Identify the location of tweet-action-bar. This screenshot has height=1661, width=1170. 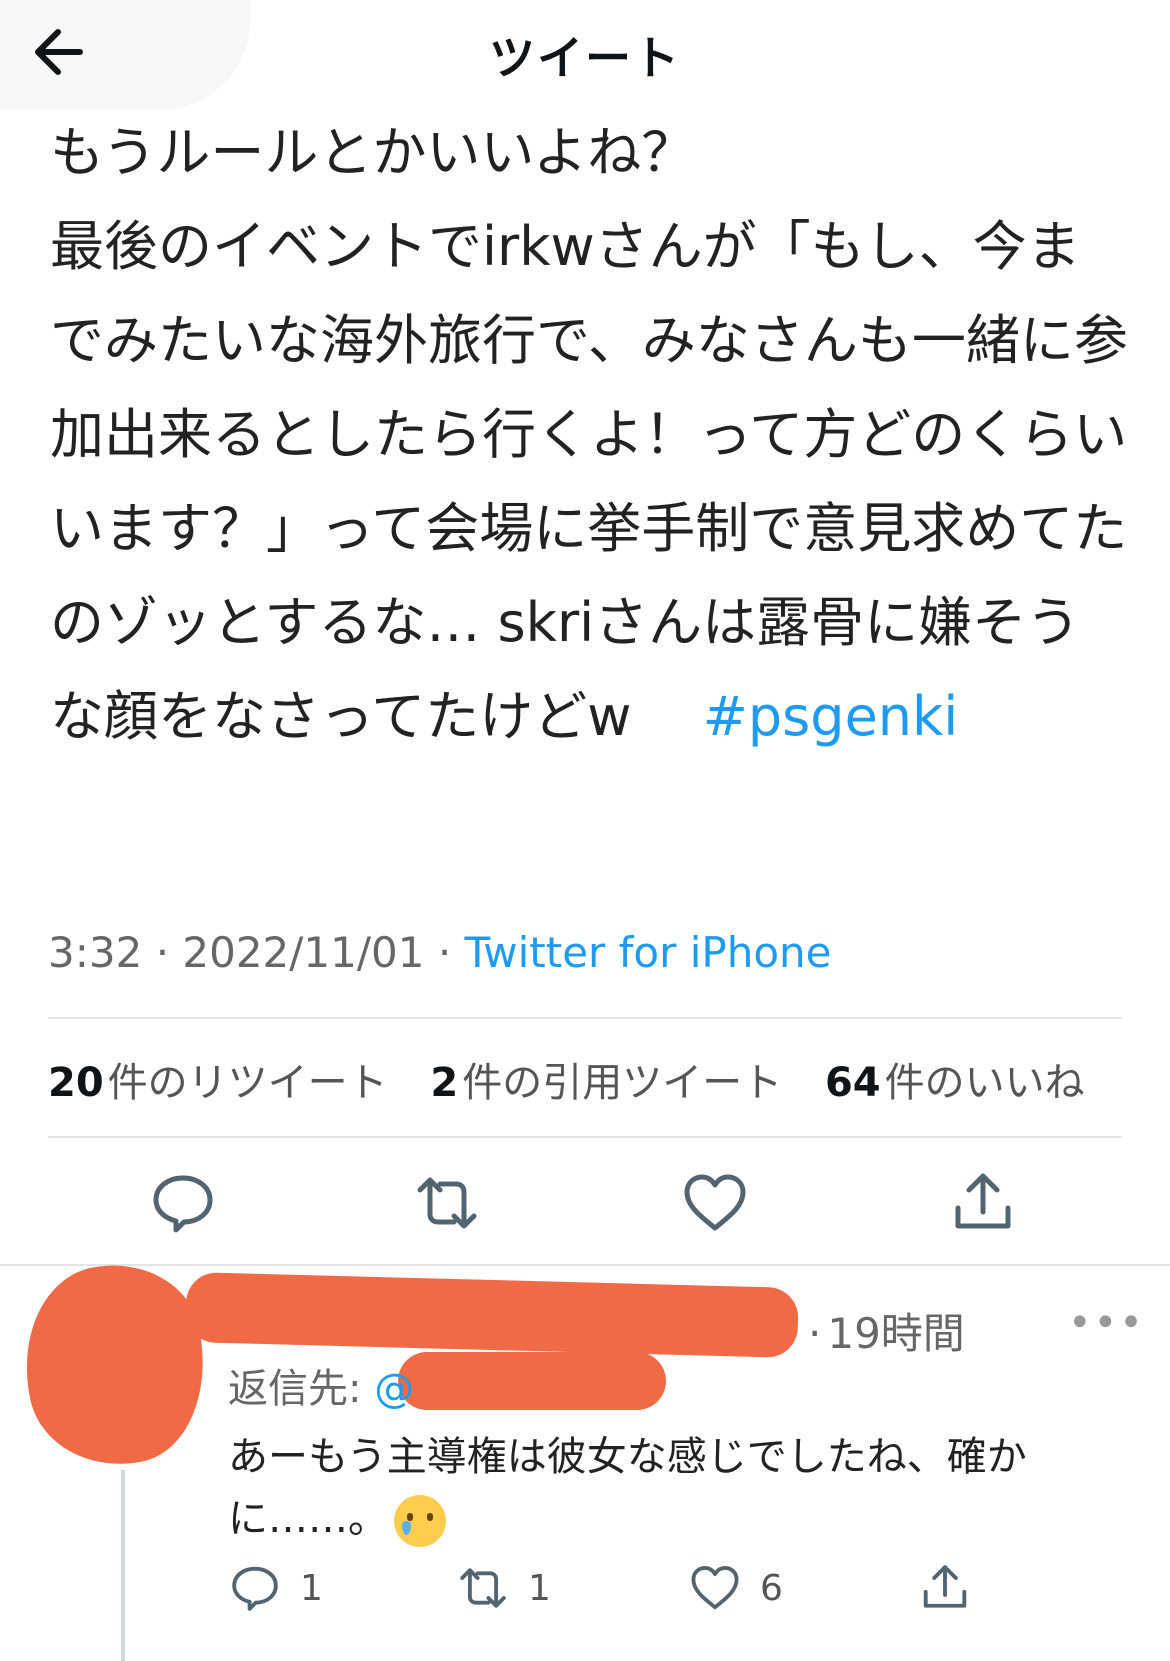
(585, 1203).